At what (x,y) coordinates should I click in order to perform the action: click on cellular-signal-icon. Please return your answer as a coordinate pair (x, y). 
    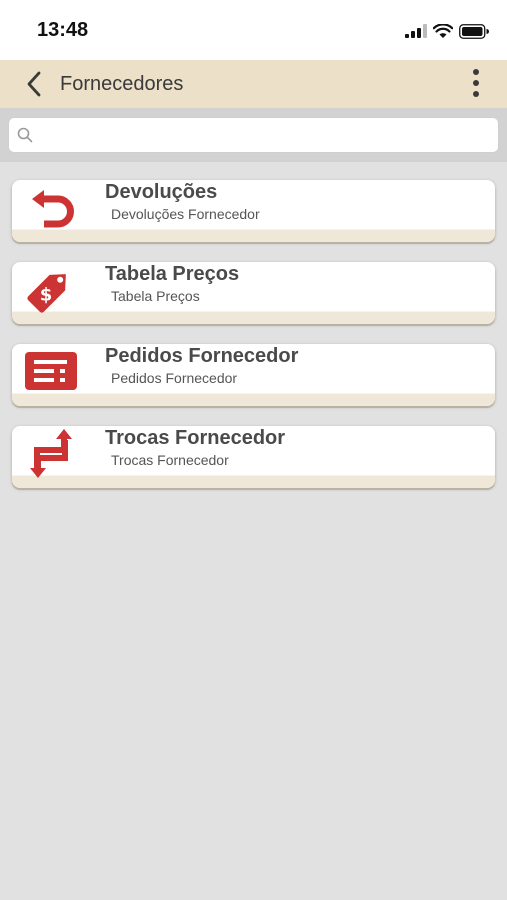
    Looking at the image, I should click on (416, 31).